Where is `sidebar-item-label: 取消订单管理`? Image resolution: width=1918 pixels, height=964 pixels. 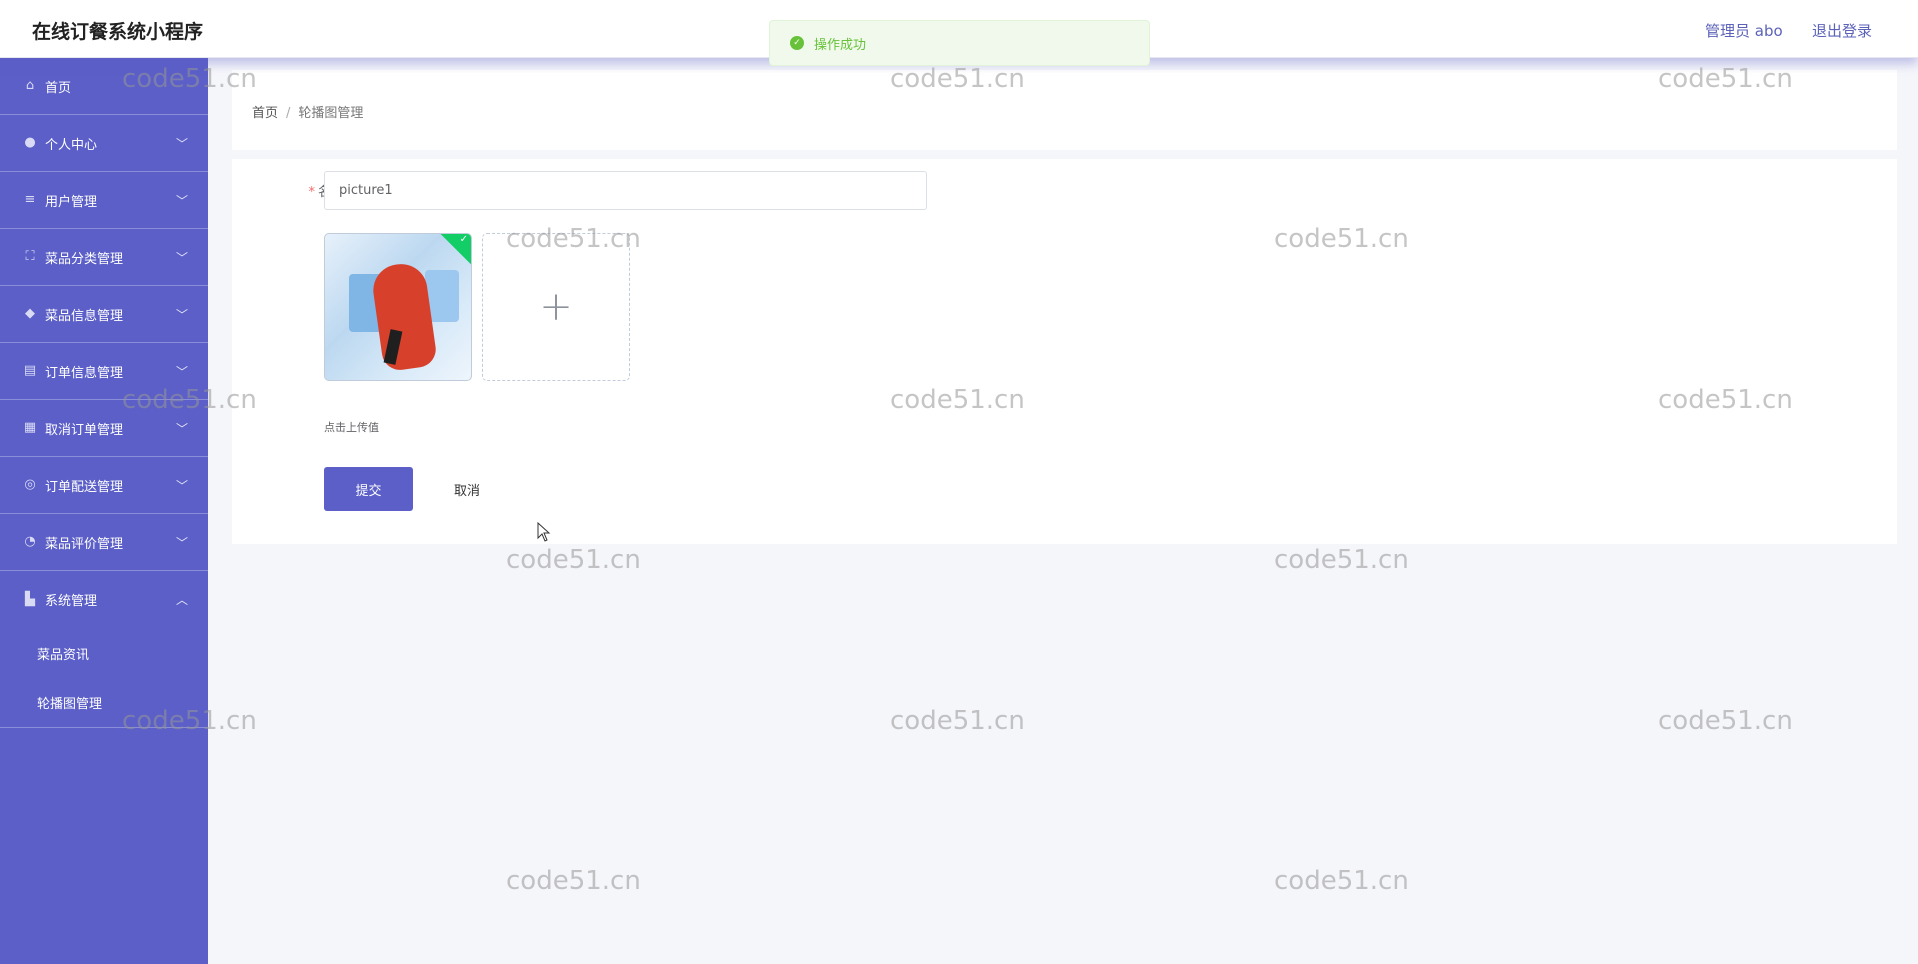
sidebar-item-label: 取消订单管理 is located at coordinates (84, 430).